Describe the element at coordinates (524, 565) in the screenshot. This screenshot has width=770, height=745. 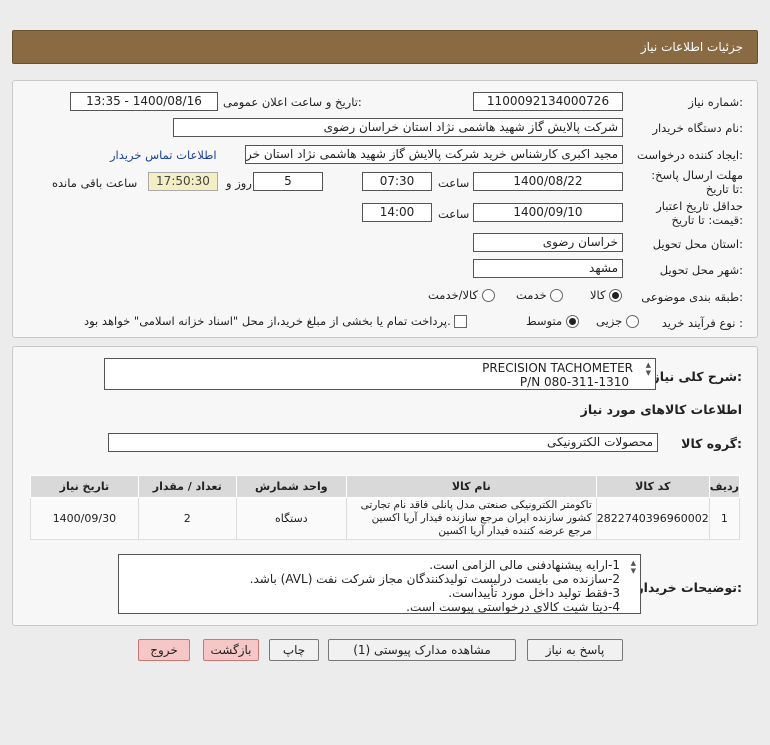
I see `note-line-1: 1-ارایه پیشنهادفنی مالی الزامی است.` at that location.